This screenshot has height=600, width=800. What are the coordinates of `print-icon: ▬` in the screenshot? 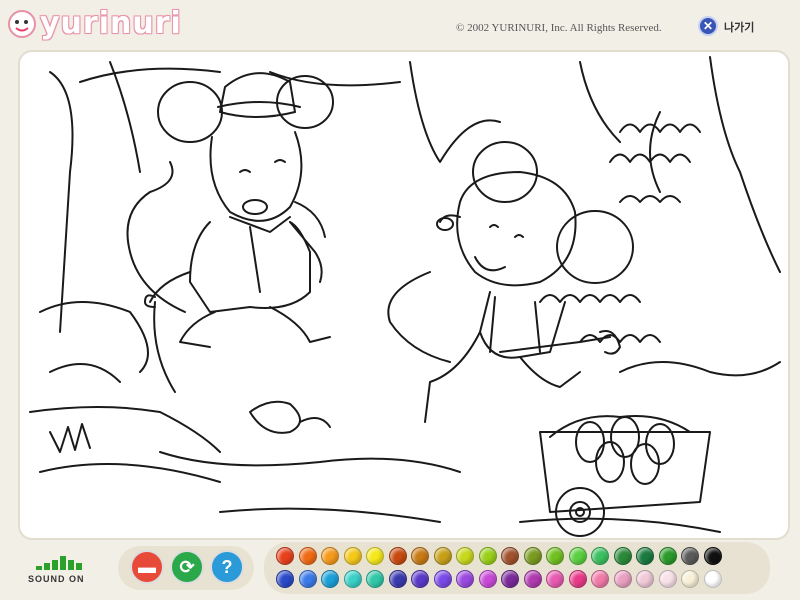 It's located at (147, 567).